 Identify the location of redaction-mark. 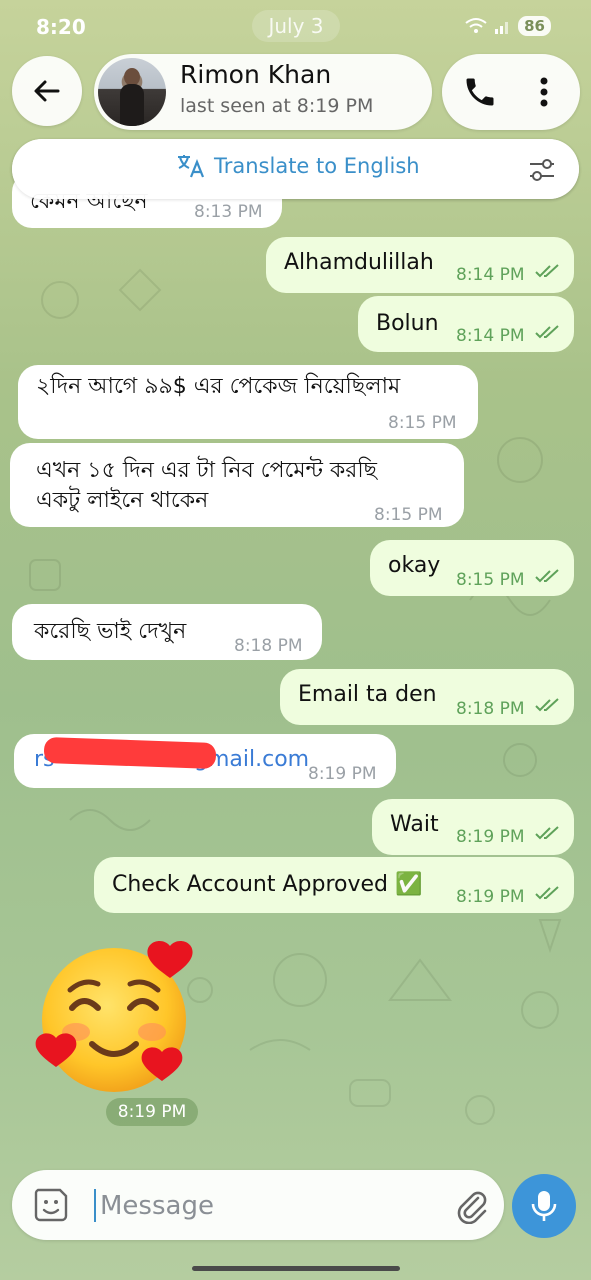
(130, 753).